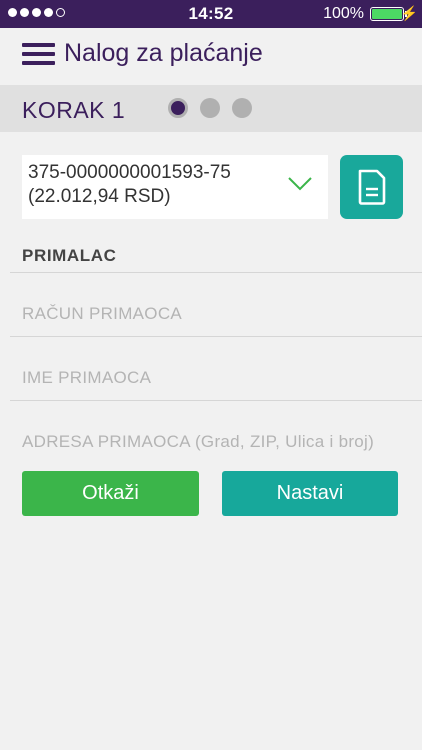 The image size is (422, 750). I want to click on document-button, so click(371, 187).